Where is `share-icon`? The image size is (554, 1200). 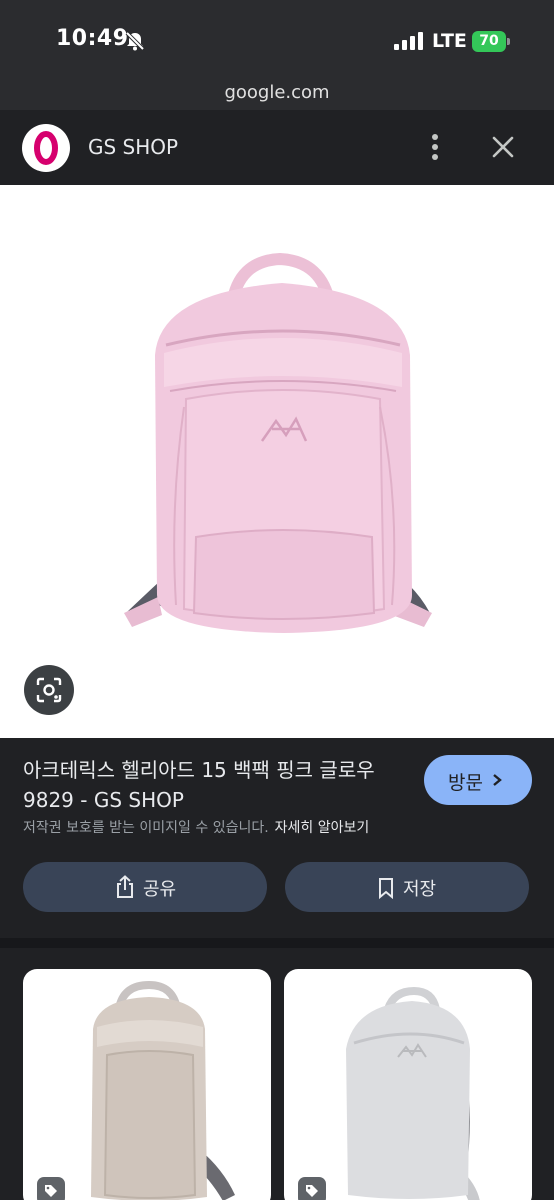
share-icon is located at coordinates (125, 886).